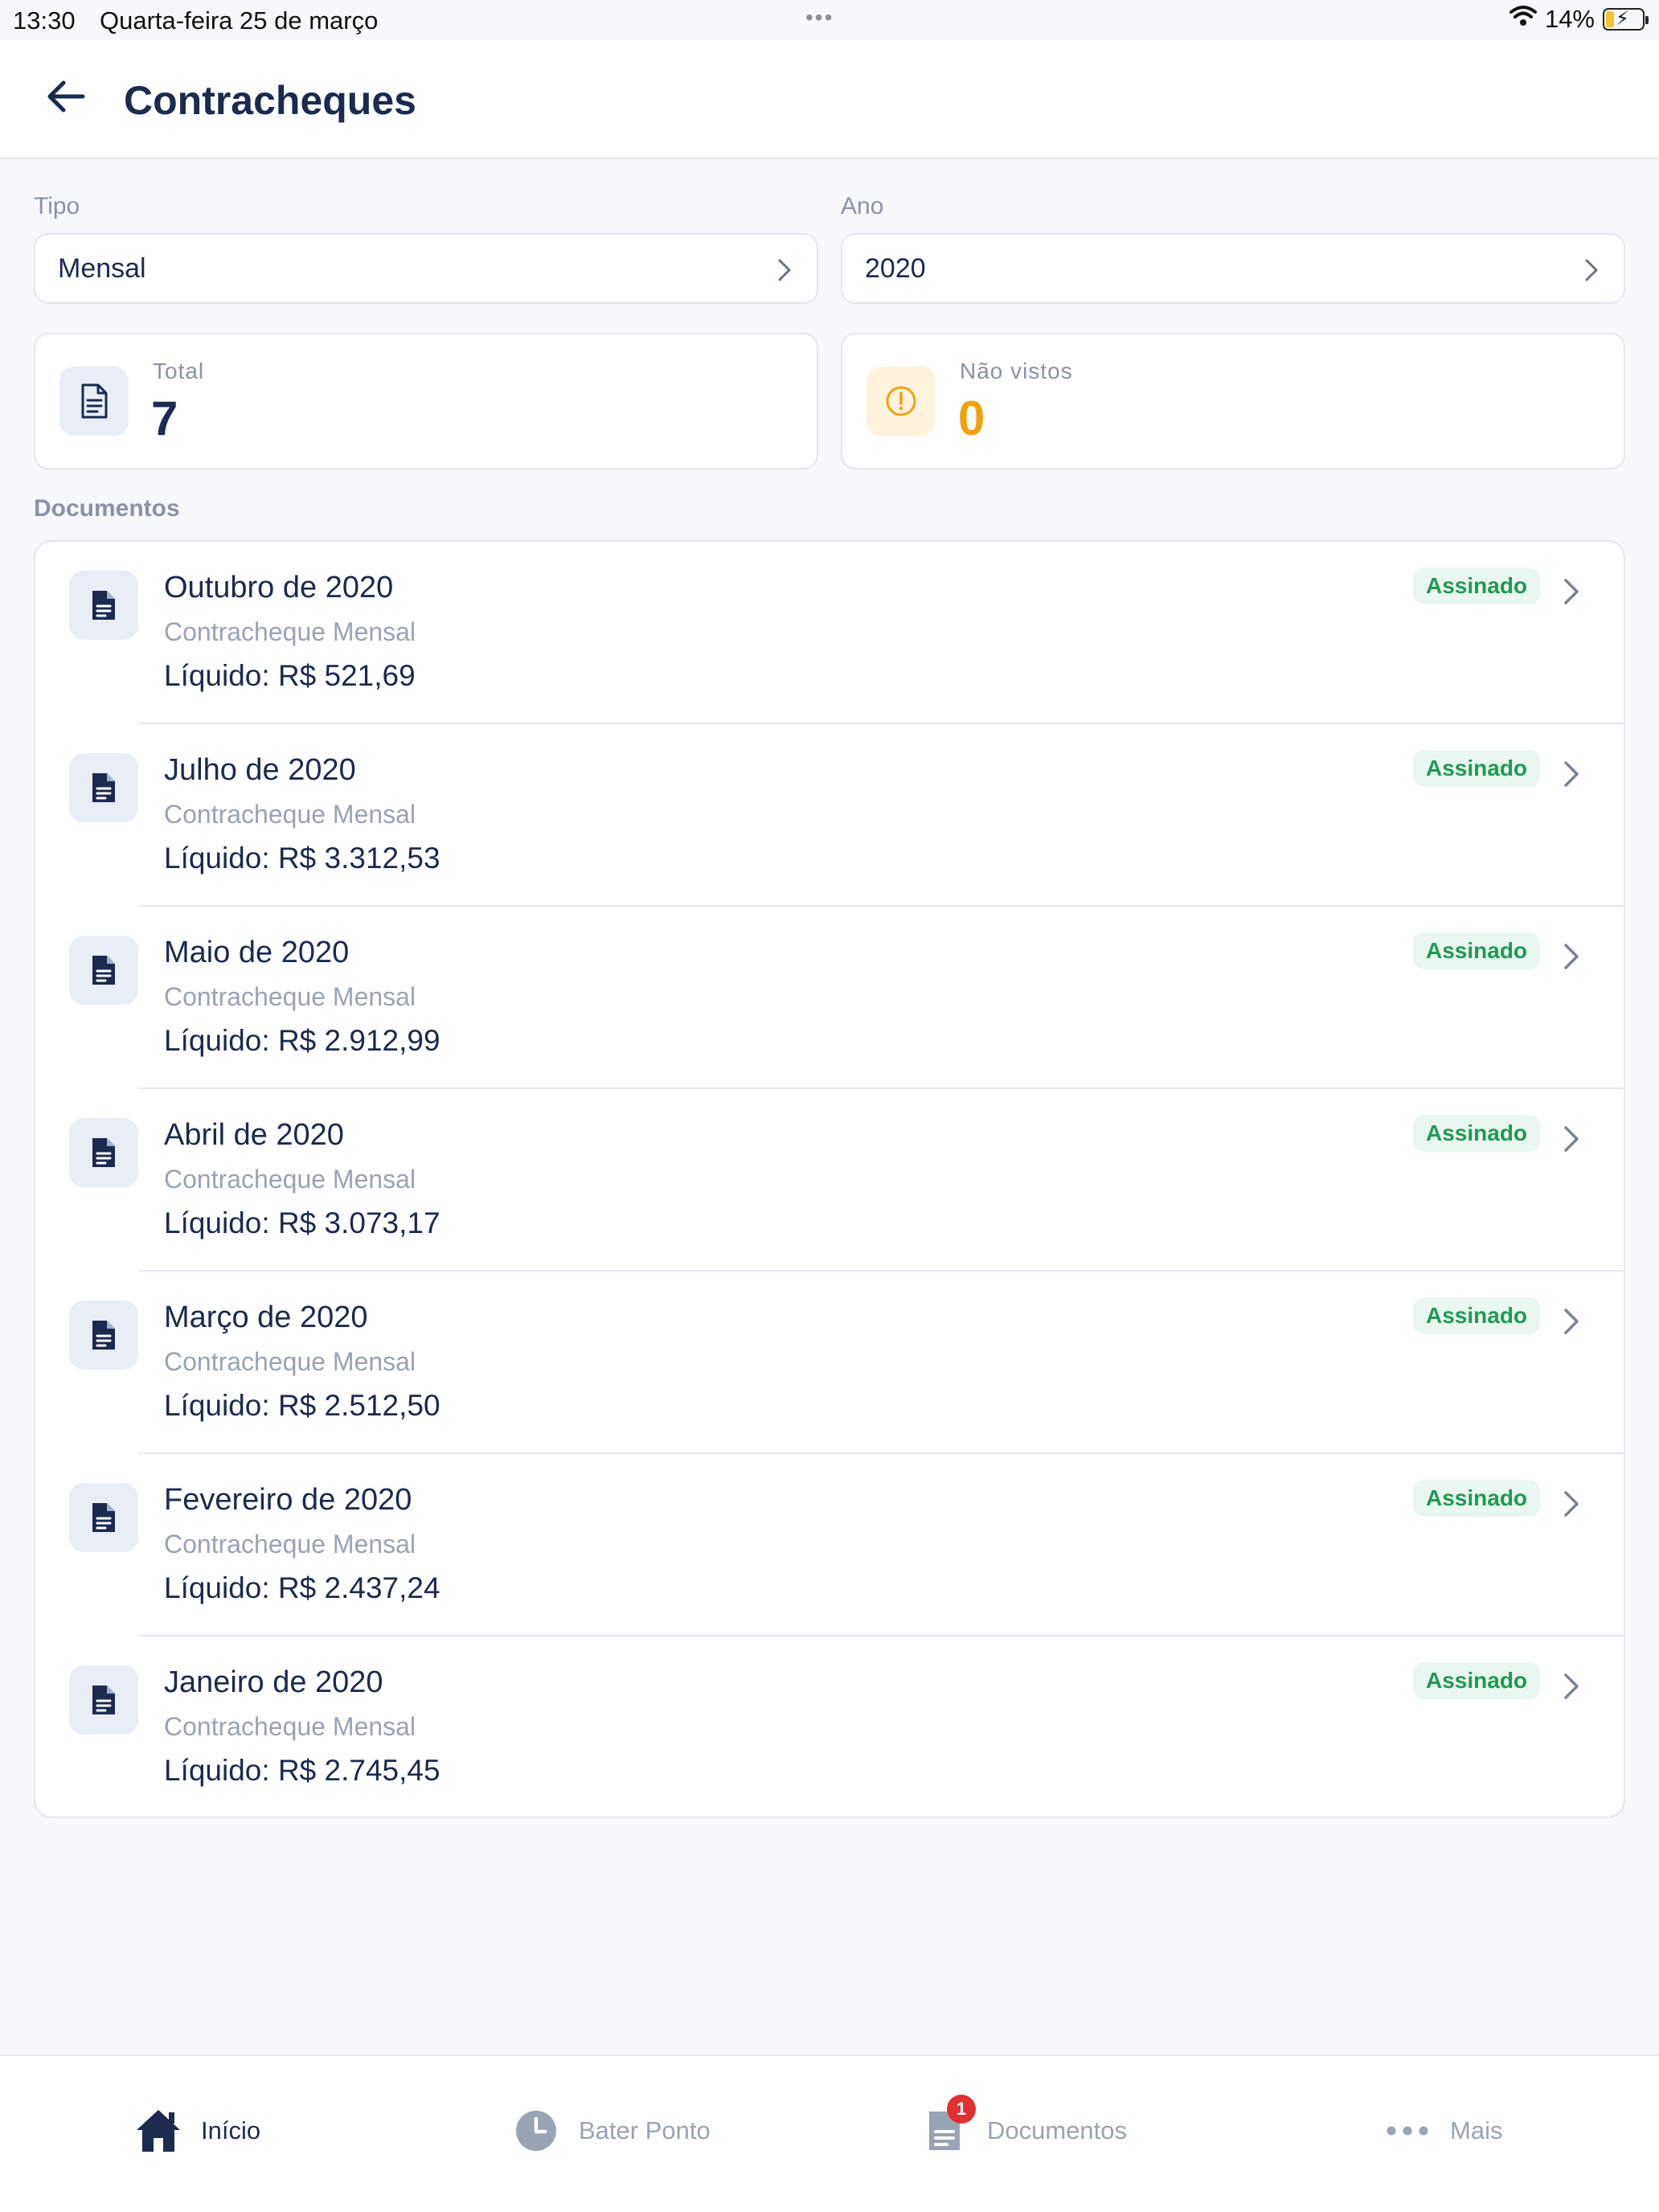 This screenshot has height=2212, width=1659. What do you see at coordinates (1626, 19) in the screenshot?
I see `battery-icon: ⚡` at bounding box center [1626, 19].